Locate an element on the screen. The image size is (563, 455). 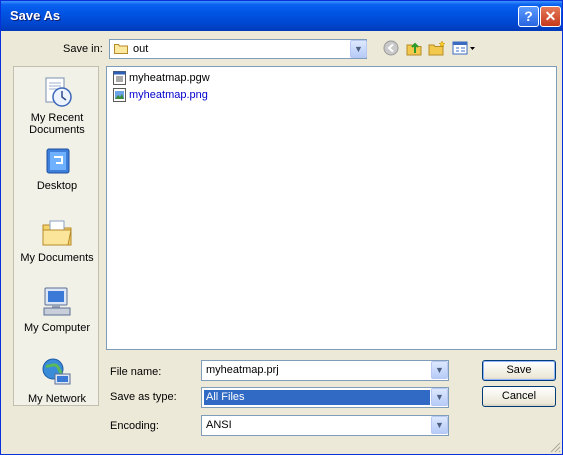
cancel-button: Cancel is located at coordinates (519, 396).